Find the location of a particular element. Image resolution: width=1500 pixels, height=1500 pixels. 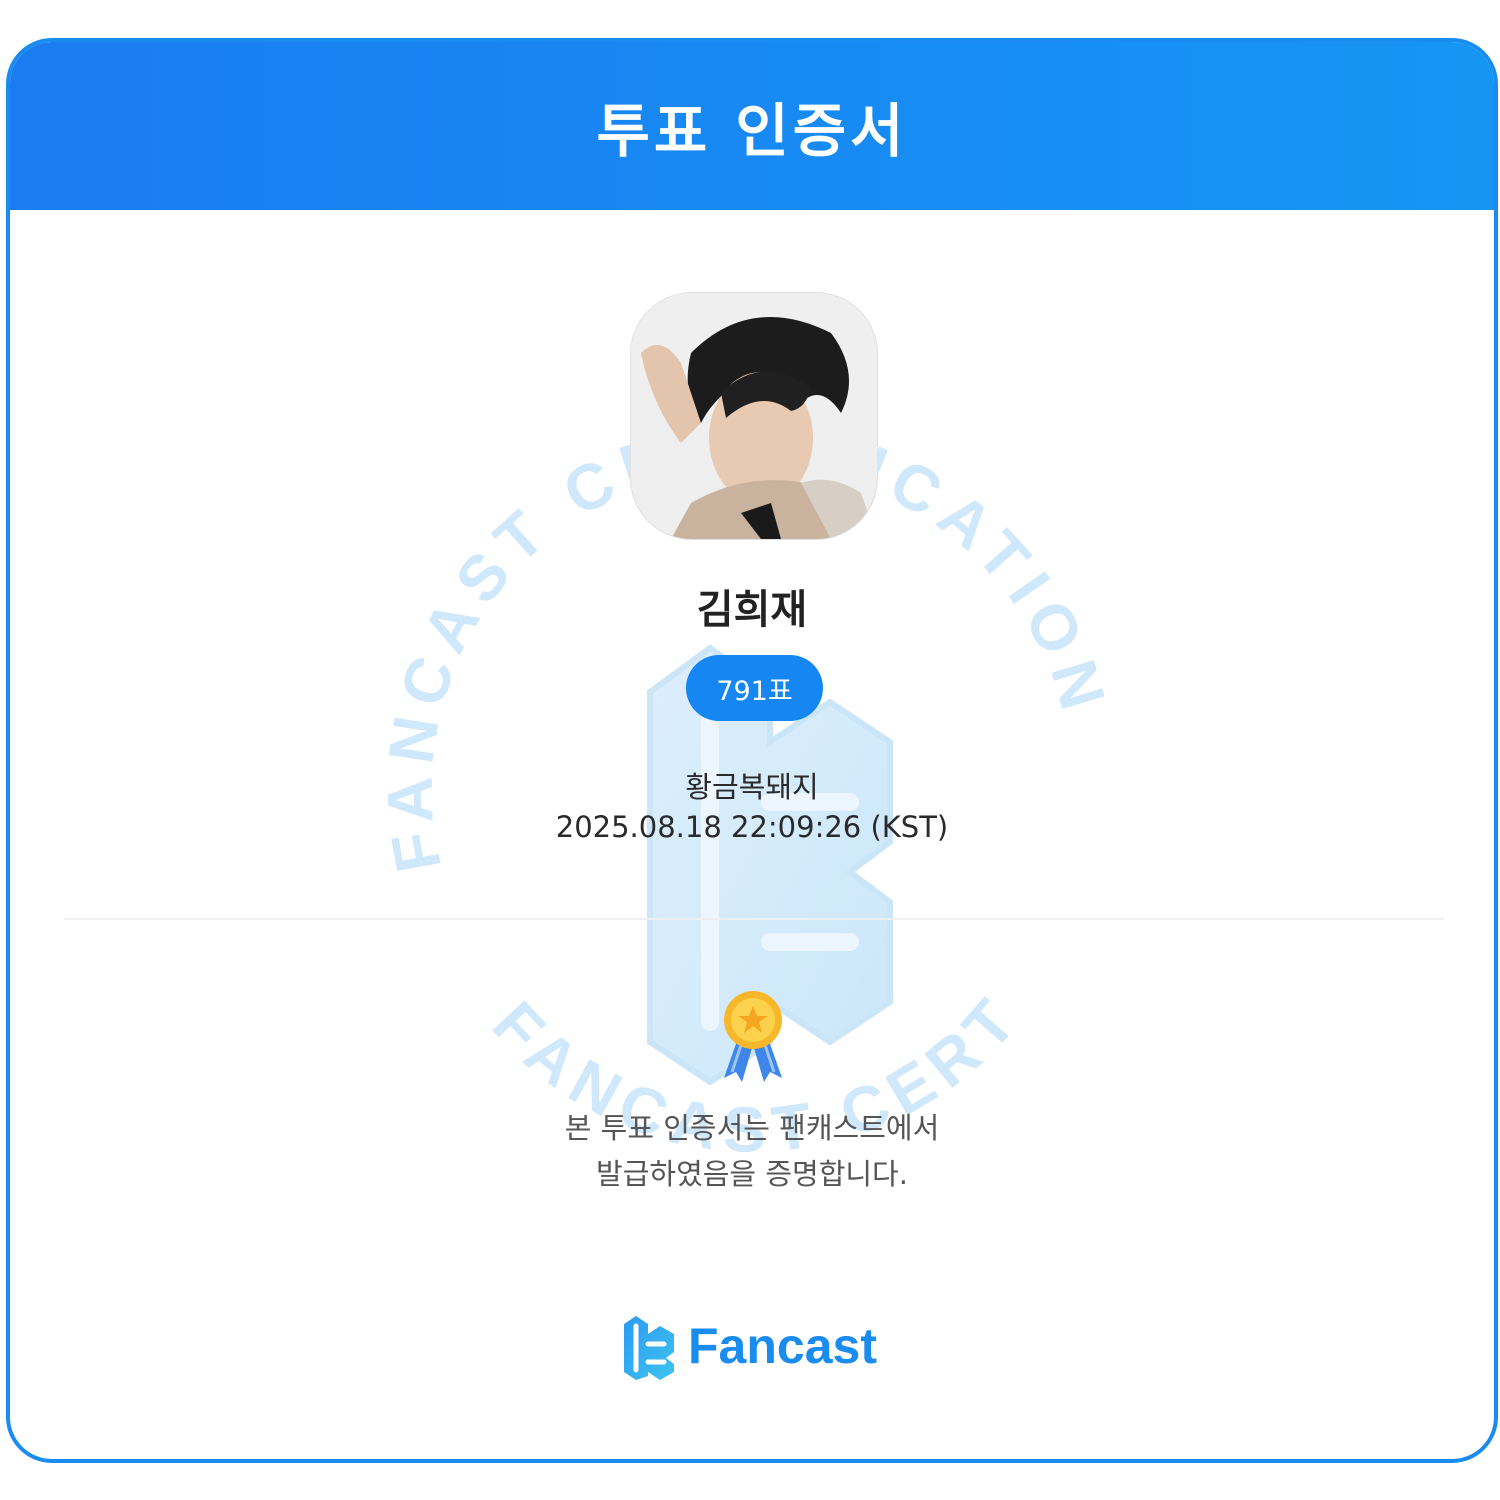

fancast-logo: Fancast is located at coordinates (748, 1346).